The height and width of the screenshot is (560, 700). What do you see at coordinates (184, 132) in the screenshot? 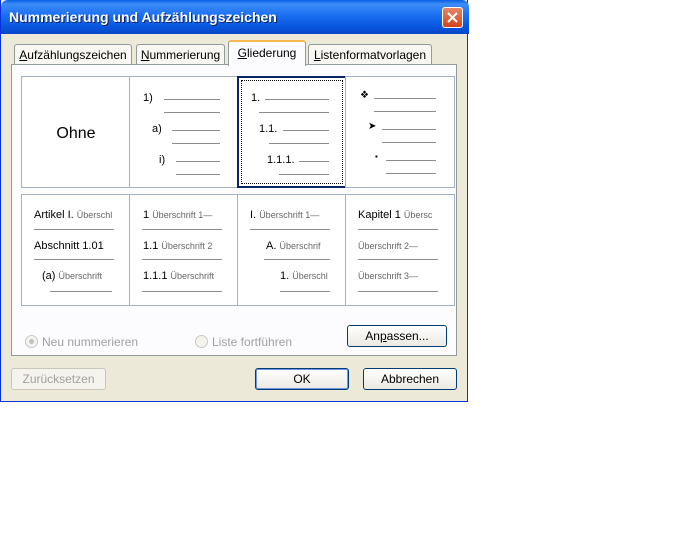
I see `list-style-paren-numbered: 1) a) i)` at bounding box center [184, 132].